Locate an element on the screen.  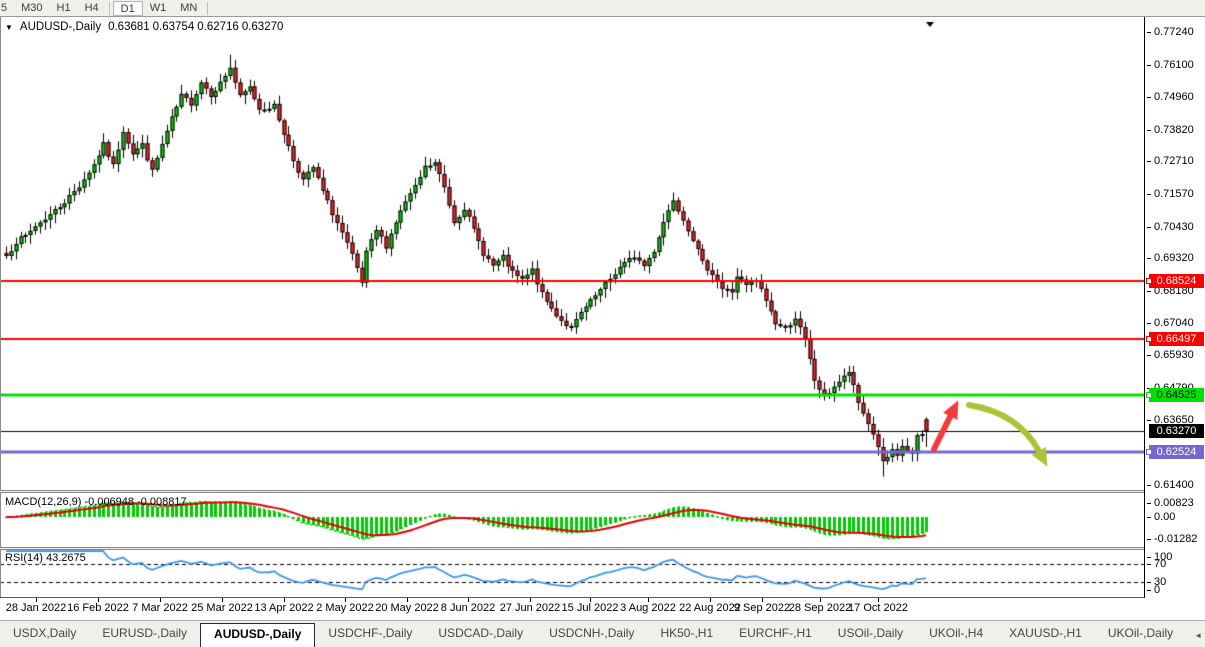
tab-usdx-daily: USDX,Daily is located at coordinates (44, 634).